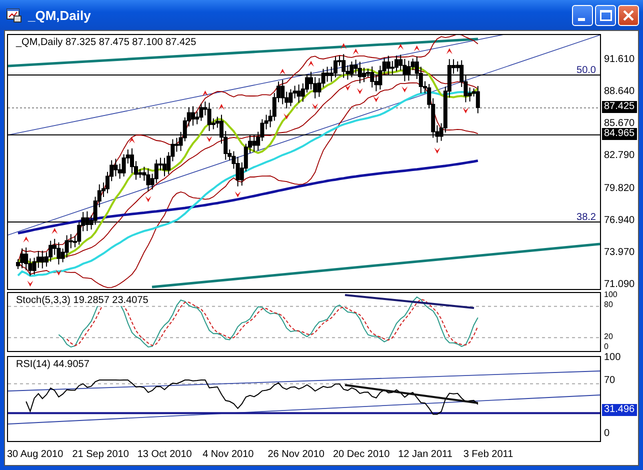  What do you see at coordinates (619, 410) in the screenshot?
I see `rsi-marker: 31.496` at bounding box center [619, 410].